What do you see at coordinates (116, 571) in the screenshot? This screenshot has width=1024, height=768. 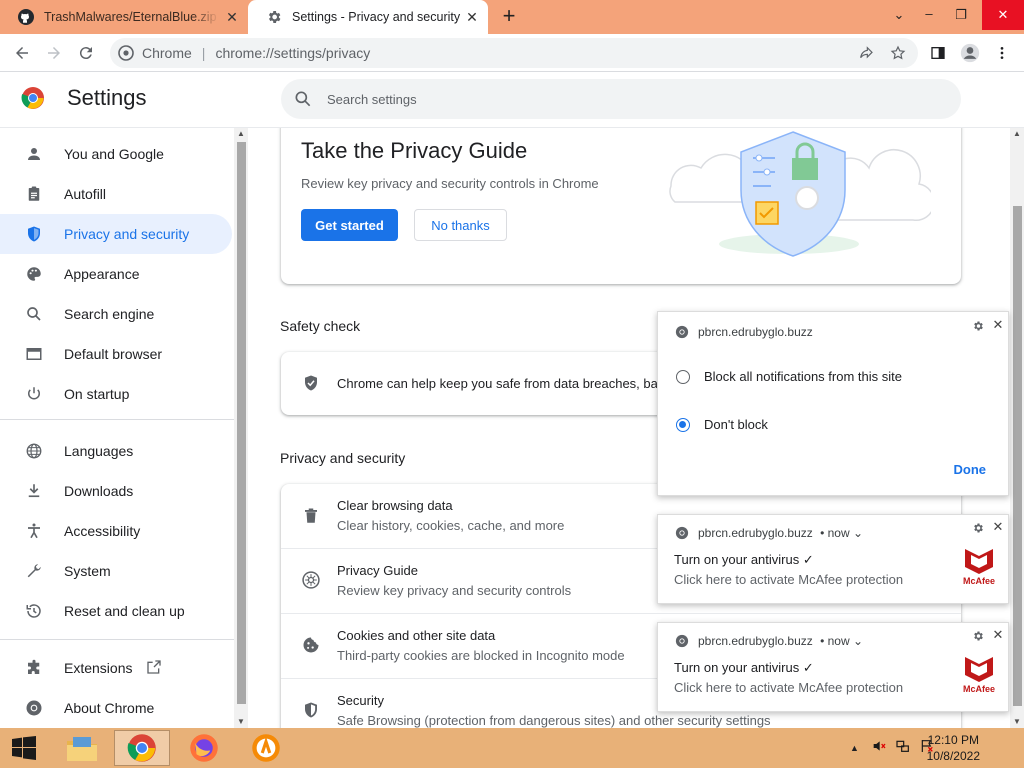 I see `sidebar-item-system: System` at bounding box center [116, 571].